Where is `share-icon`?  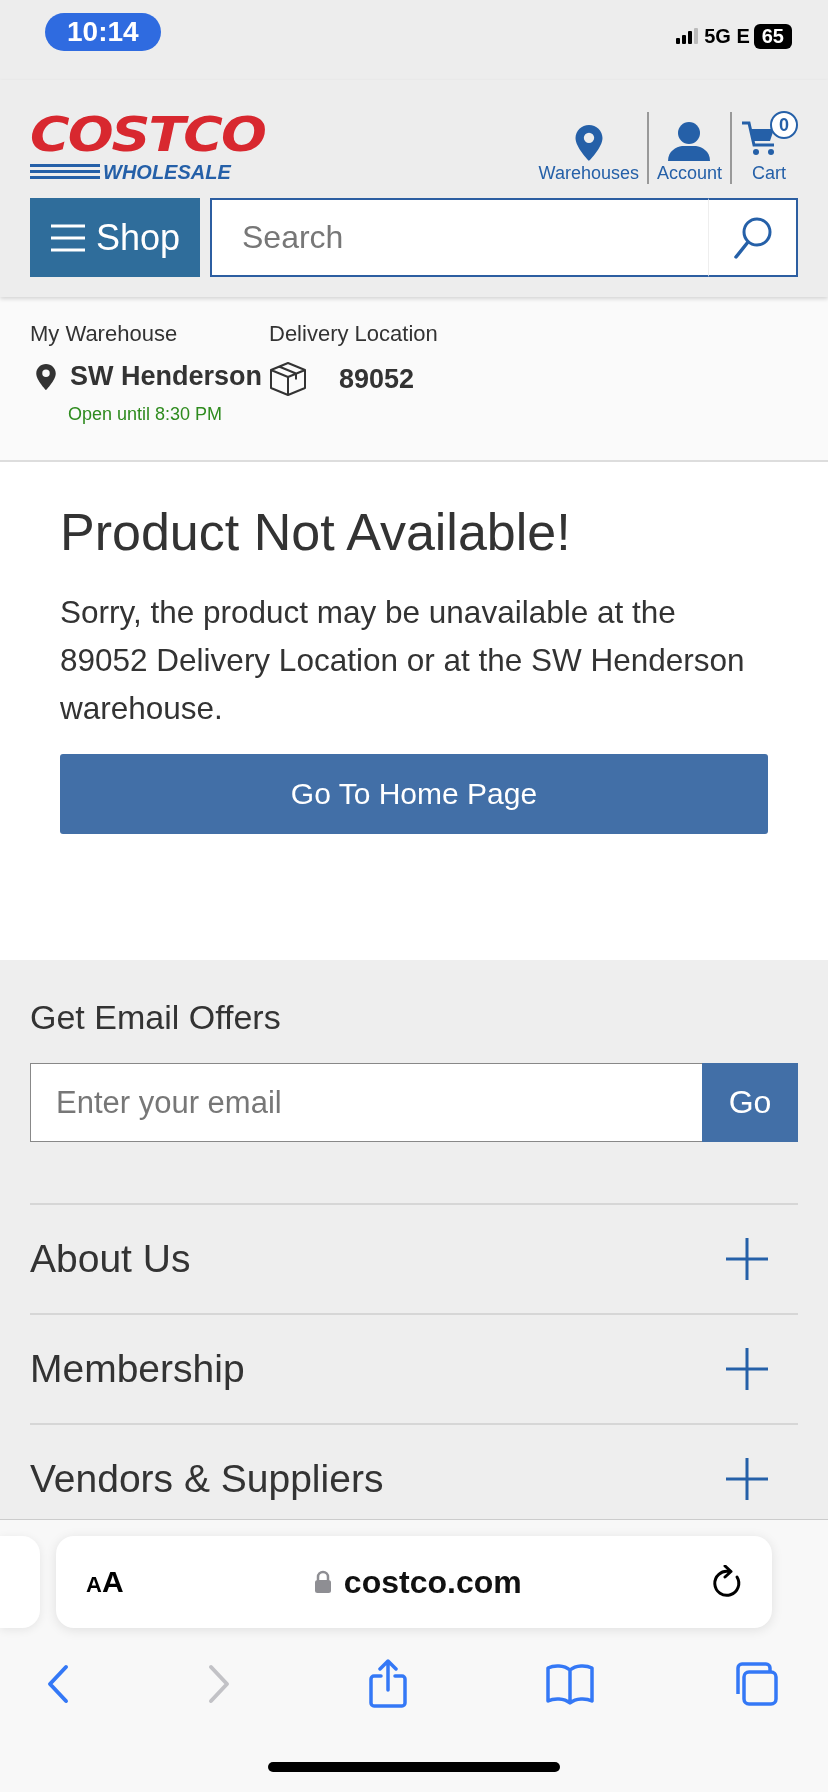 share-icon is located at coordinates (388, 1684).